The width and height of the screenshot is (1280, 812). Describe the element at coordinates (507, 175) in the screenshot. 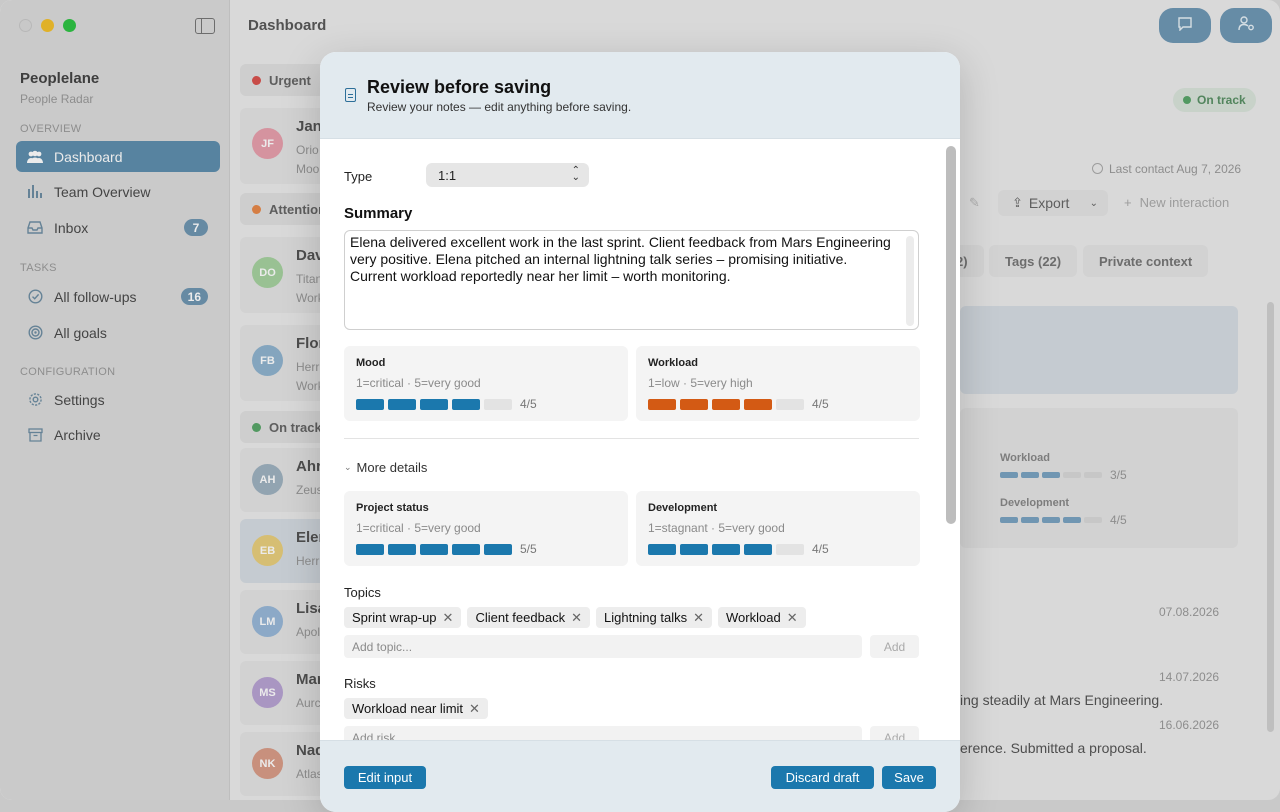

I see `type-select: 1:1 ⌃ ⌄` at that location.